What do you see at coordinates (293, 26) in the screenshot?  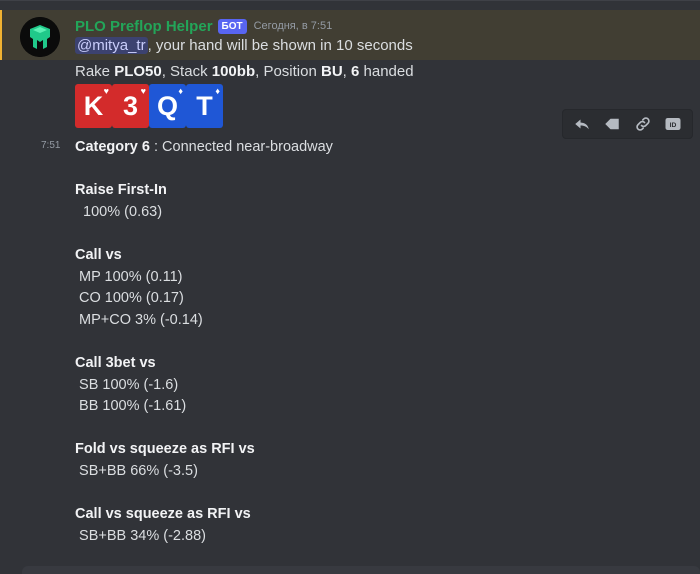 I see `message-timestamp: Сегодня, в 7:51` at bounding box center [293, 26].